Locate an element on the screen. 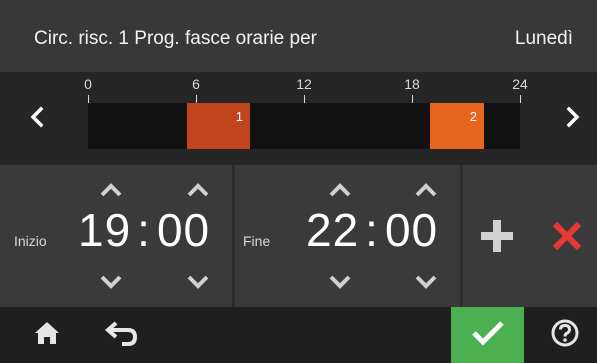  end-minutes: 00 is located at coordinates (411, 230).